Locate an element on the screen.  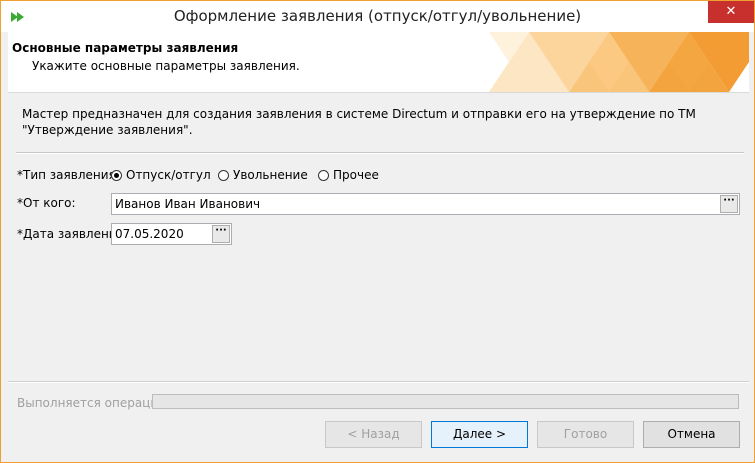
date-picker-button: ··· is located at coordinates (221, 234).